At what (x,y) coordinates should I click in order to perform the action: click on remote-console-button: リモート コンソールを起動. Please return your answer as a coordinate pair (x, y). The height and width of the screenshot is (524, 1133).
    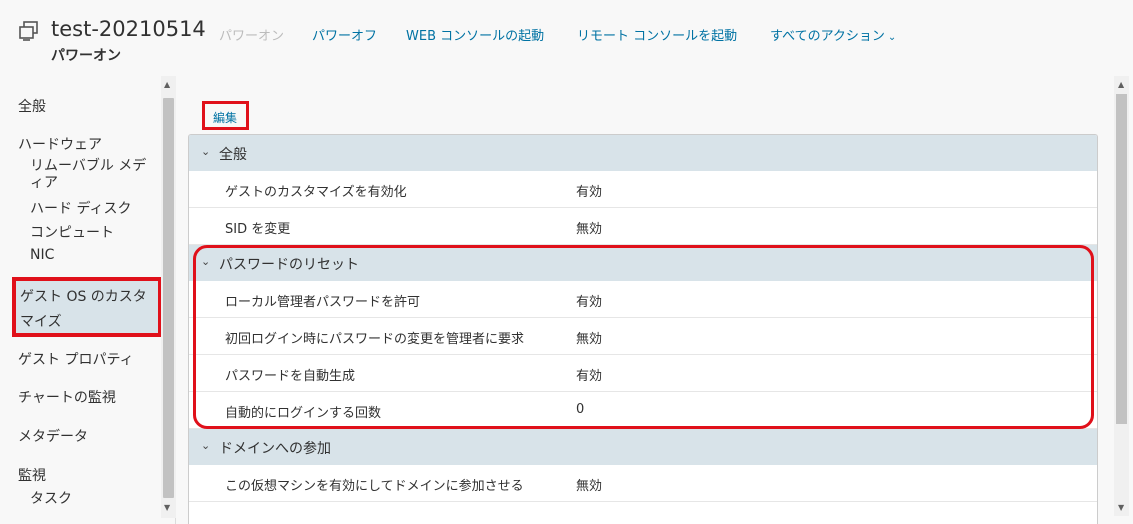
    Looking at the image, I should click on (657, 34).